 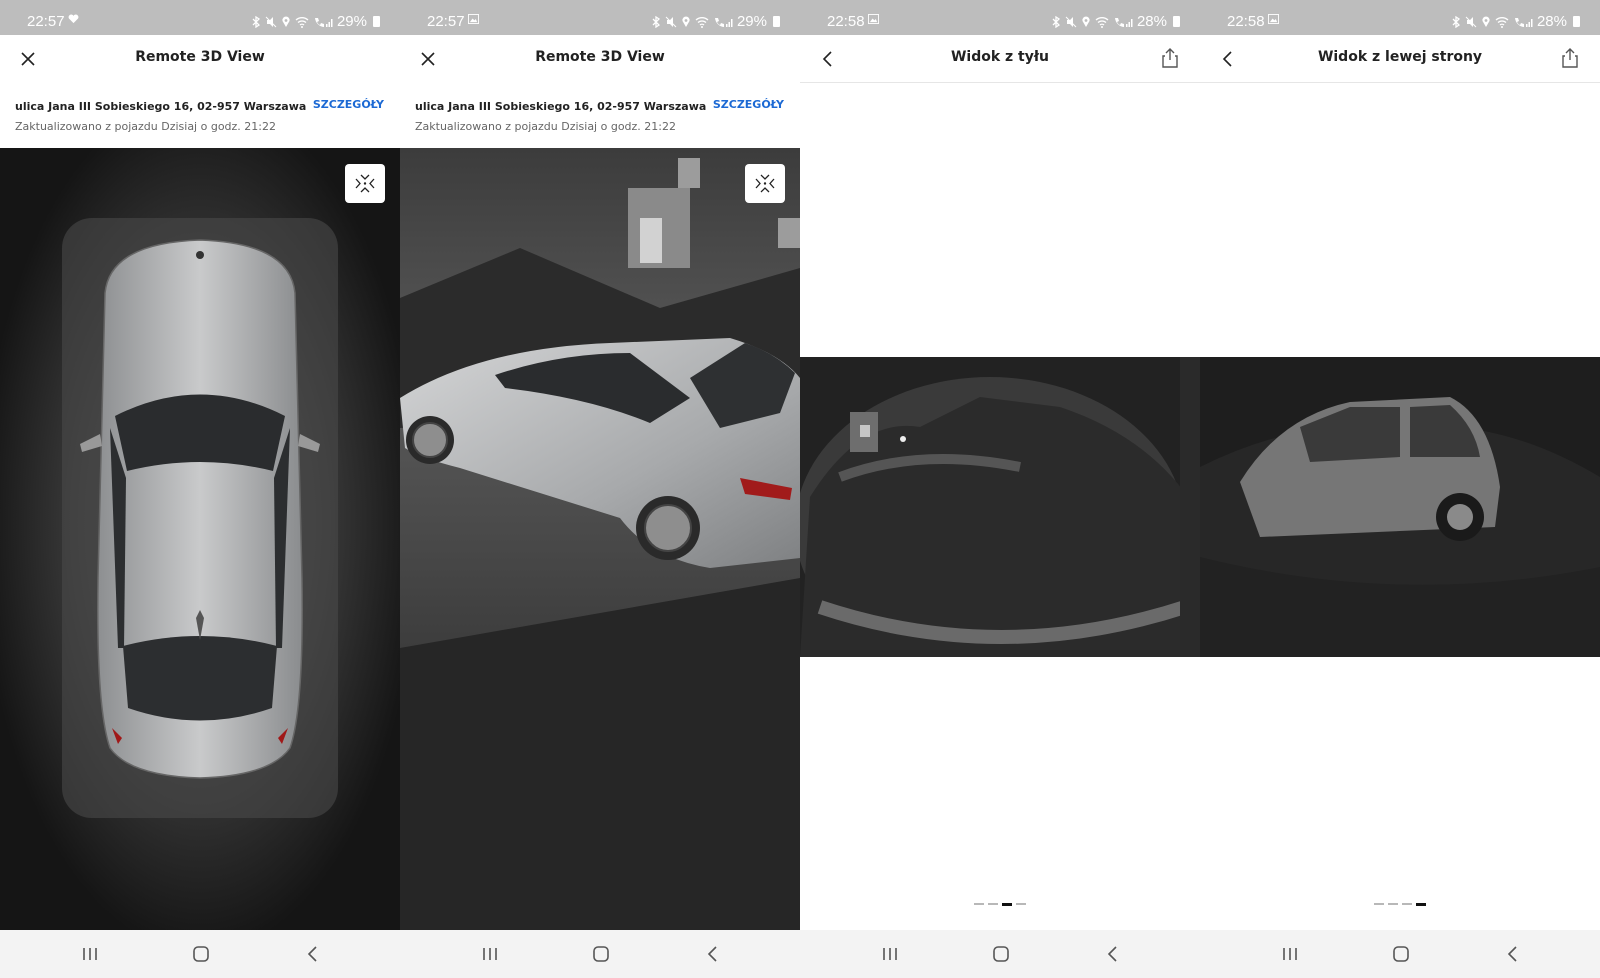 I want to click on top-app-bar: Widok z lewej strony, so click(x=1400, y=59).